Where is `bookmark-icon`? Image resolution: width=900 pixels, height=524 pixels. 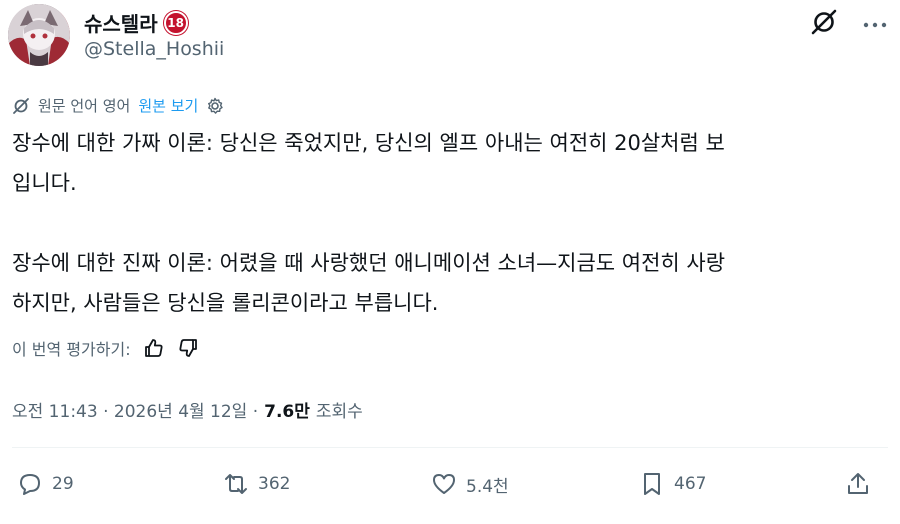 bookmark-icon is located at coordinates (652, 484).